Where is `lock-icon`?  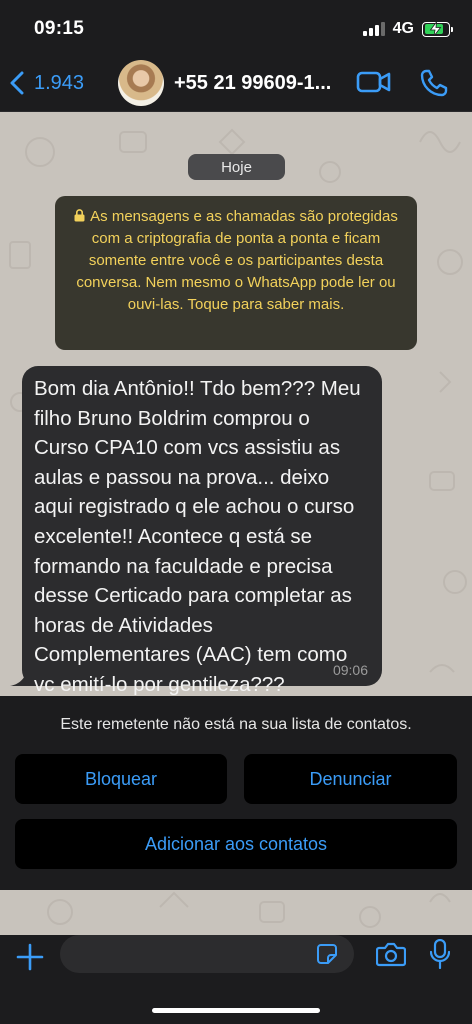
lock-icon is located at coordinates (79, 215).